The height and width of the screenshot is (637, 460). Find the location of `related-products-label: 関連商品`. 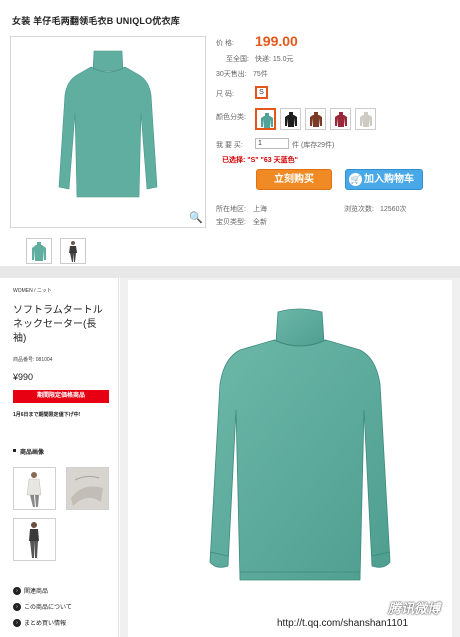

related-products-label: 関連商品 is located at coordinates (36, 592).